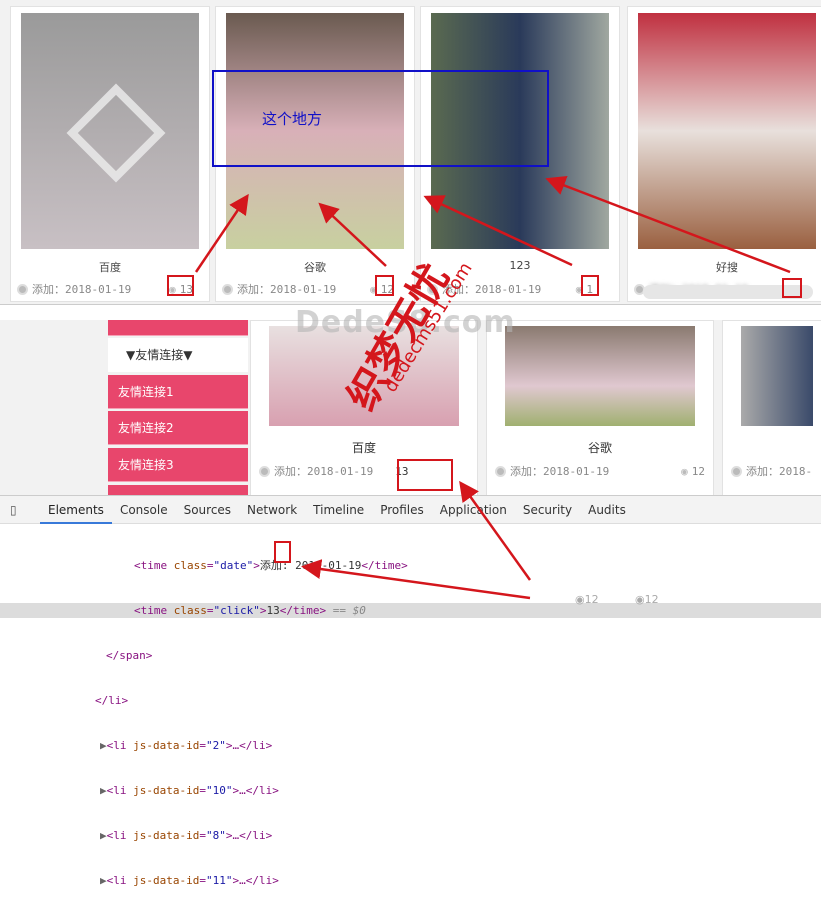 This screenshot has height=918, width=821. I want to click on dom-node: </span>, so click(410, 655).